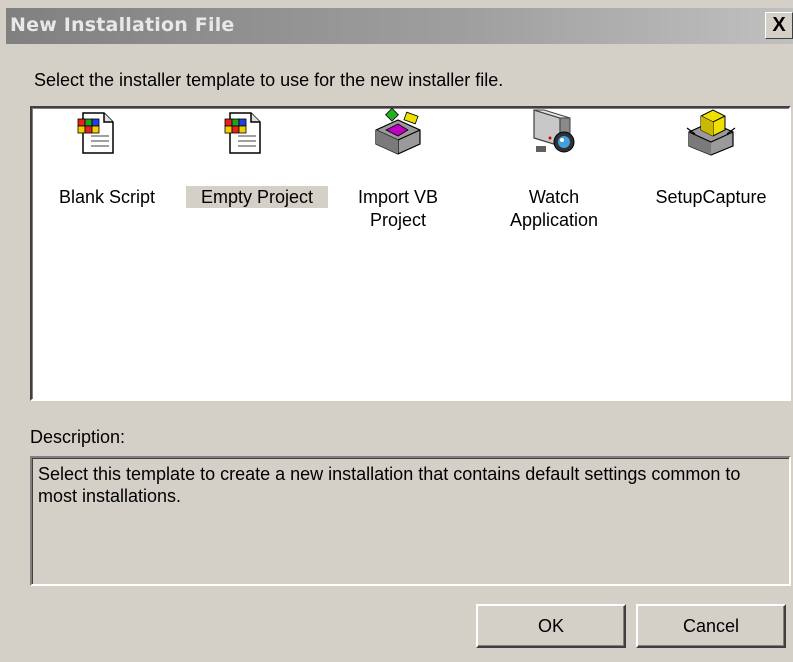 This screenshot has height=662, width=793. What do you see at coordinates (711, 626) in the screenshot?
I see `cancel-button: Cancel` at bounding box center [711, 626].